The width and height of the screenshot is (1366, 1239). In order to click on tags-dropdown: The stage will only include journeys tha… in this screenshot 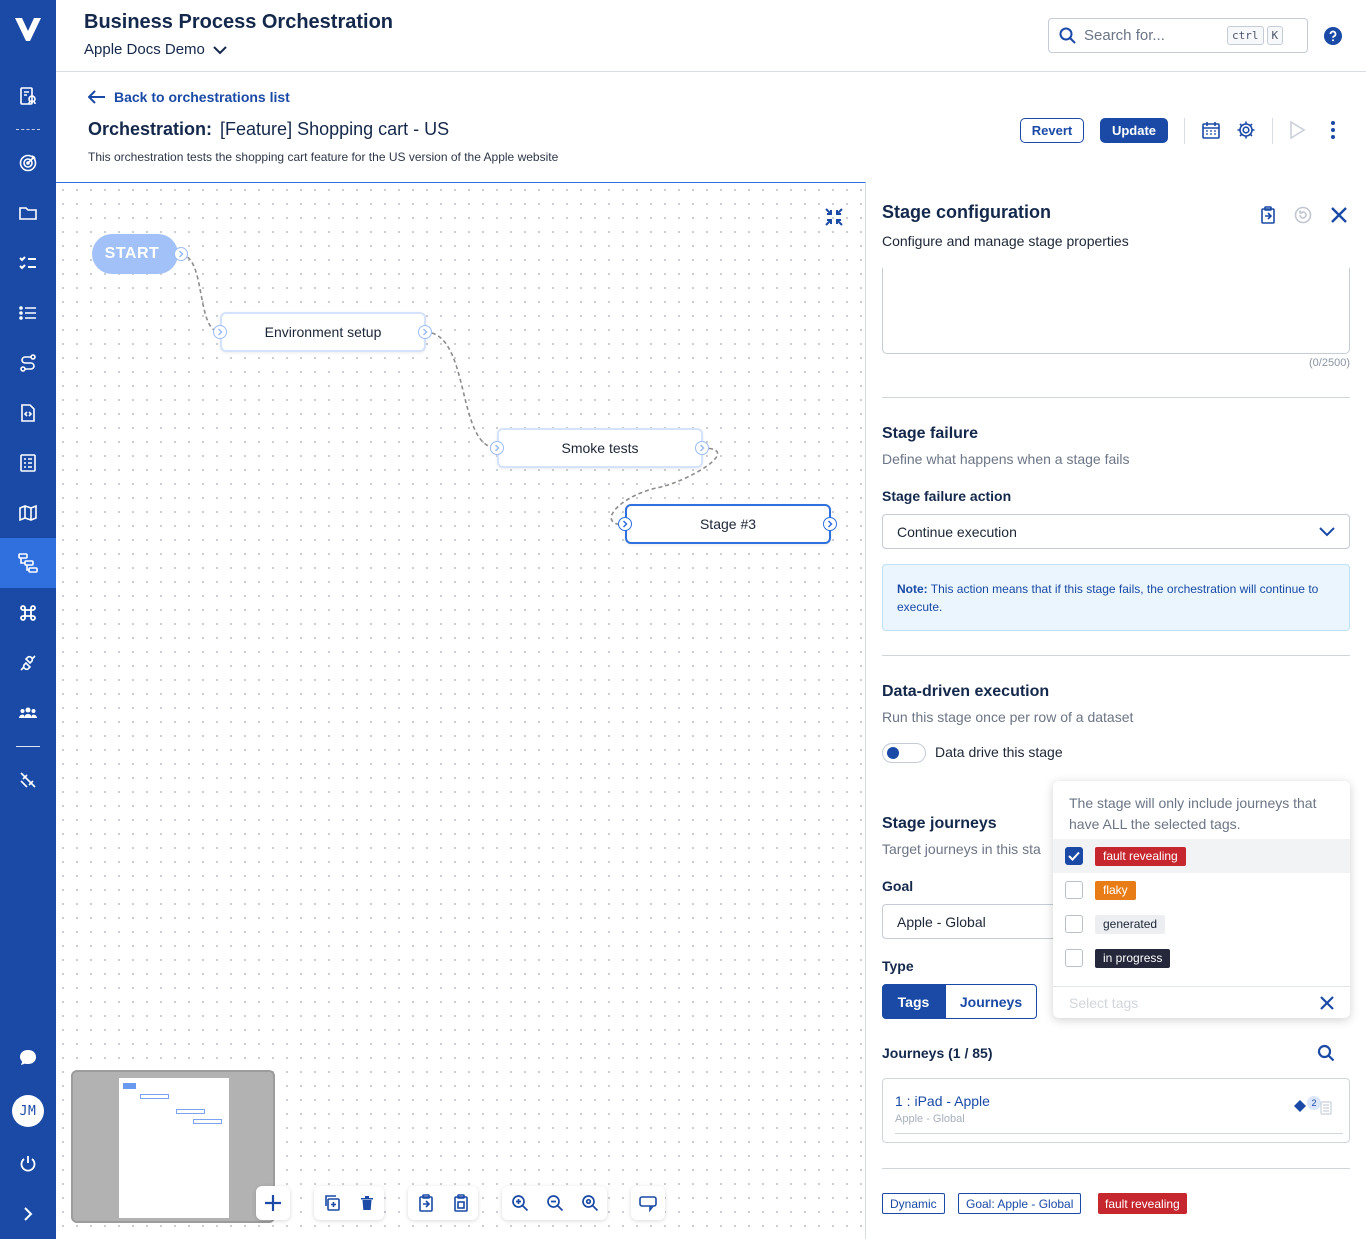, I will do `click(1201, 899)`.